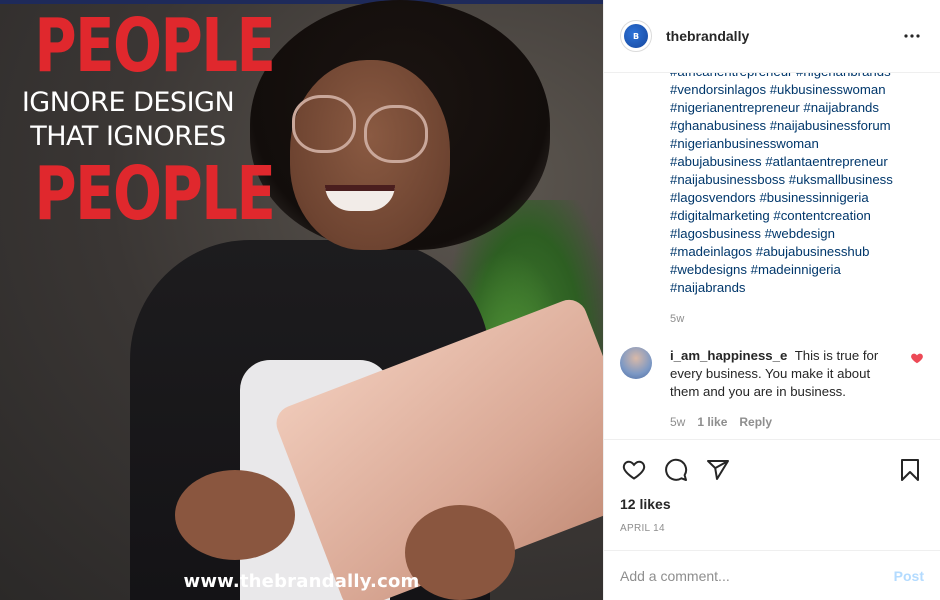 The image size is (940, 600). Describe the element at coordinates (634, 470) in the screenshot. I see `heart-outline-icon` at that location.